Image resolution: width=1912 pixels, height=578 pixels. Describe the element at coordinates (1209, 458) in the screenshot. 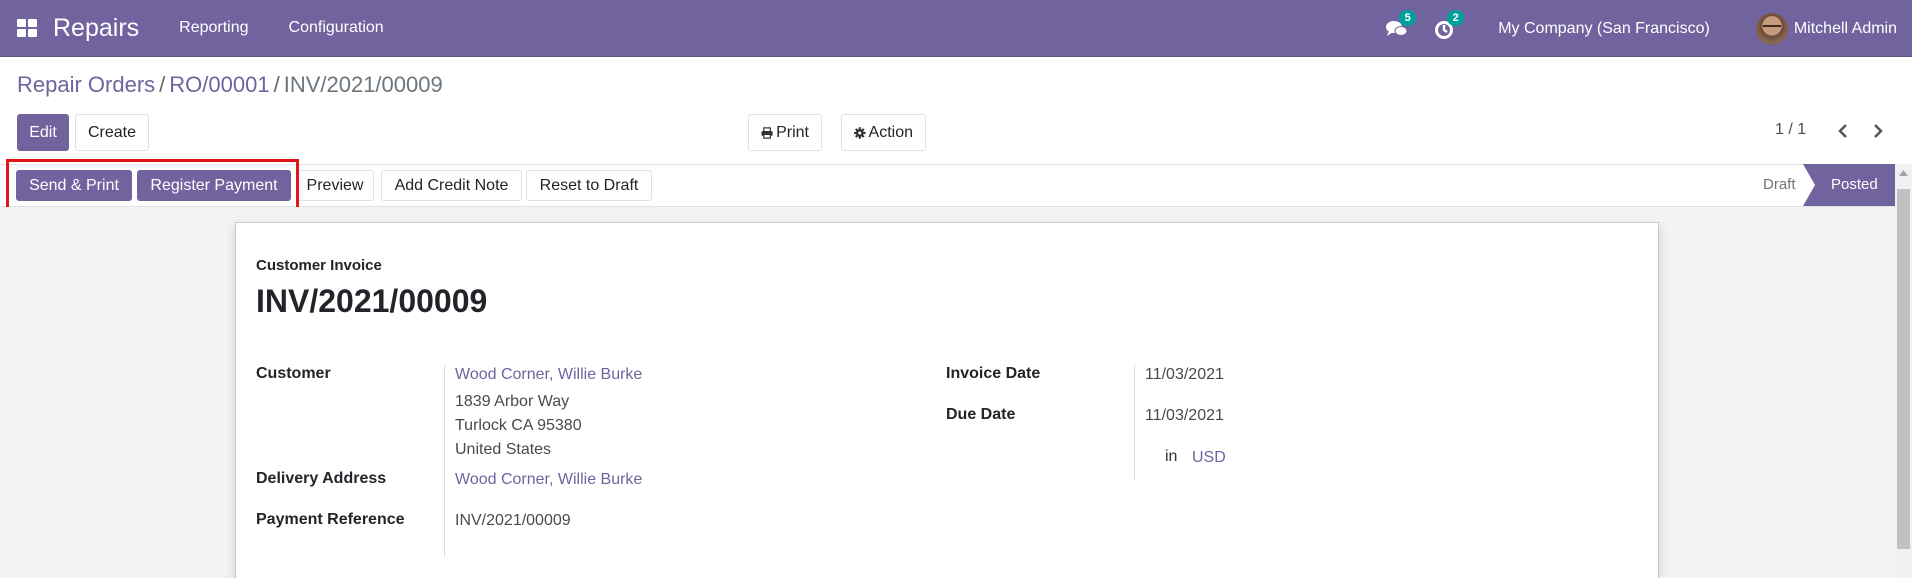

I see `currency-link: USD` at that location.